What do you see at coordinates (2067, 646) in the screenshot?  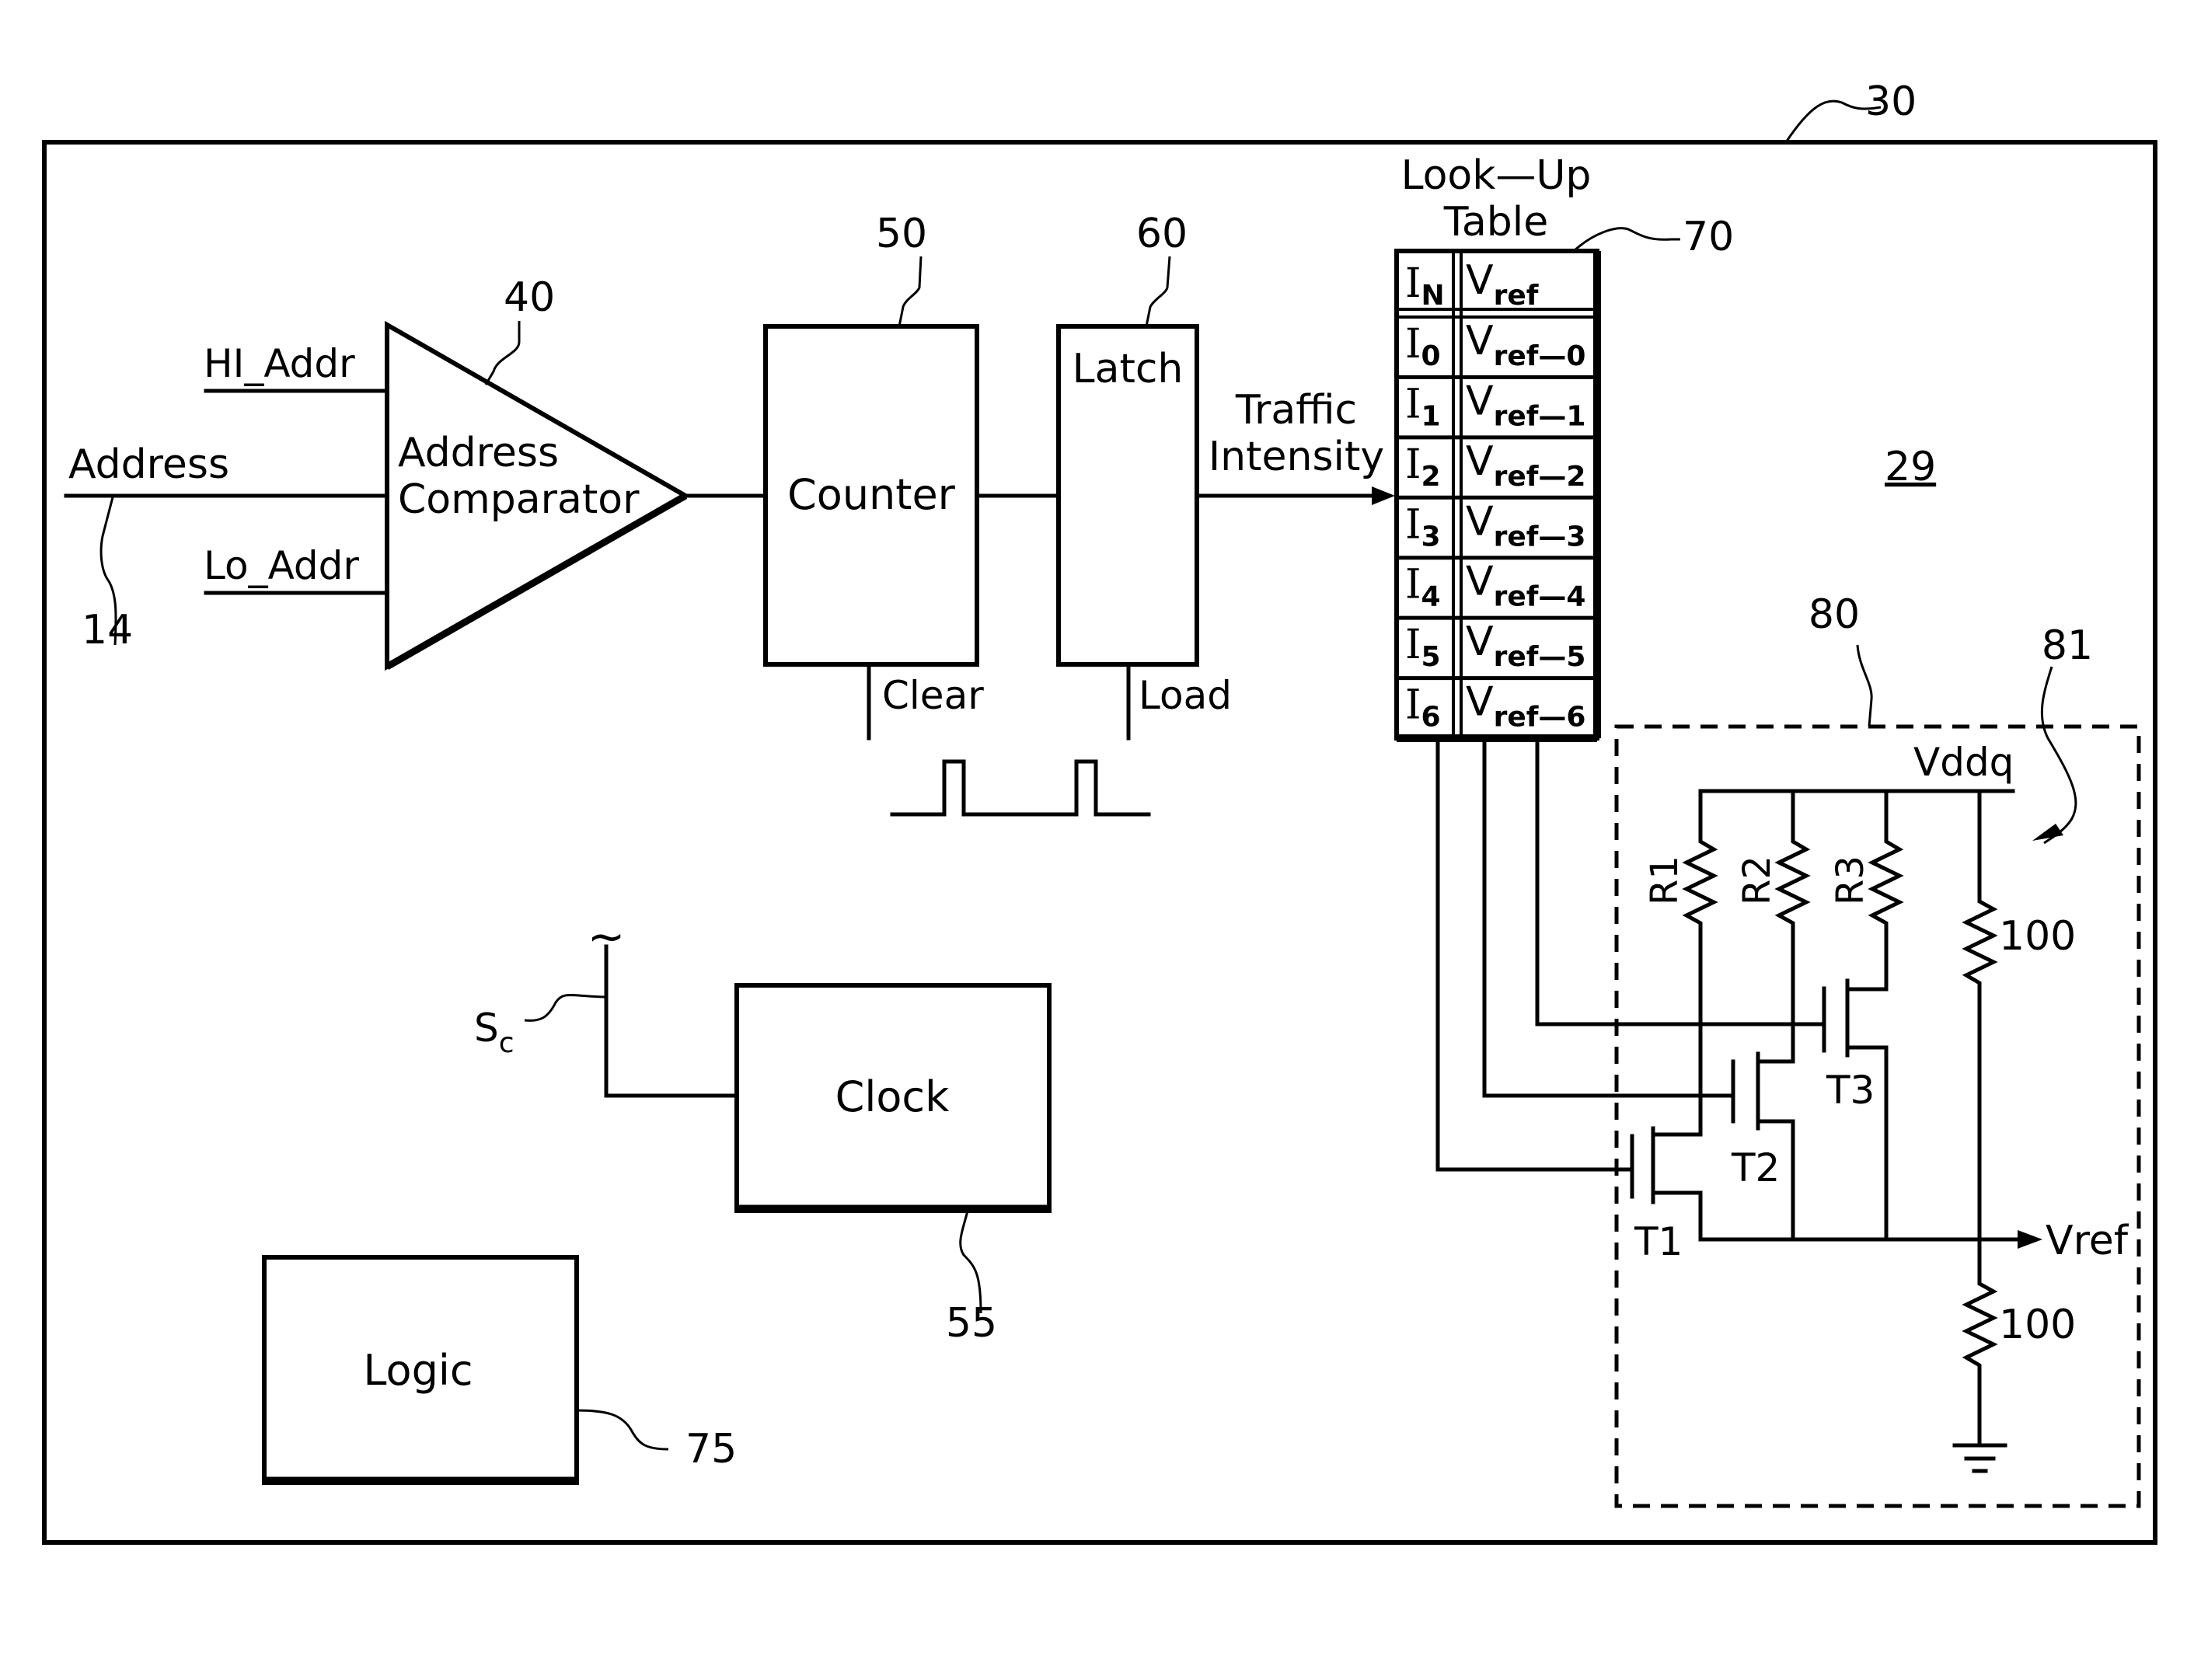 I see `divider-ref-label: 81` at bounding box center [2067, 646].